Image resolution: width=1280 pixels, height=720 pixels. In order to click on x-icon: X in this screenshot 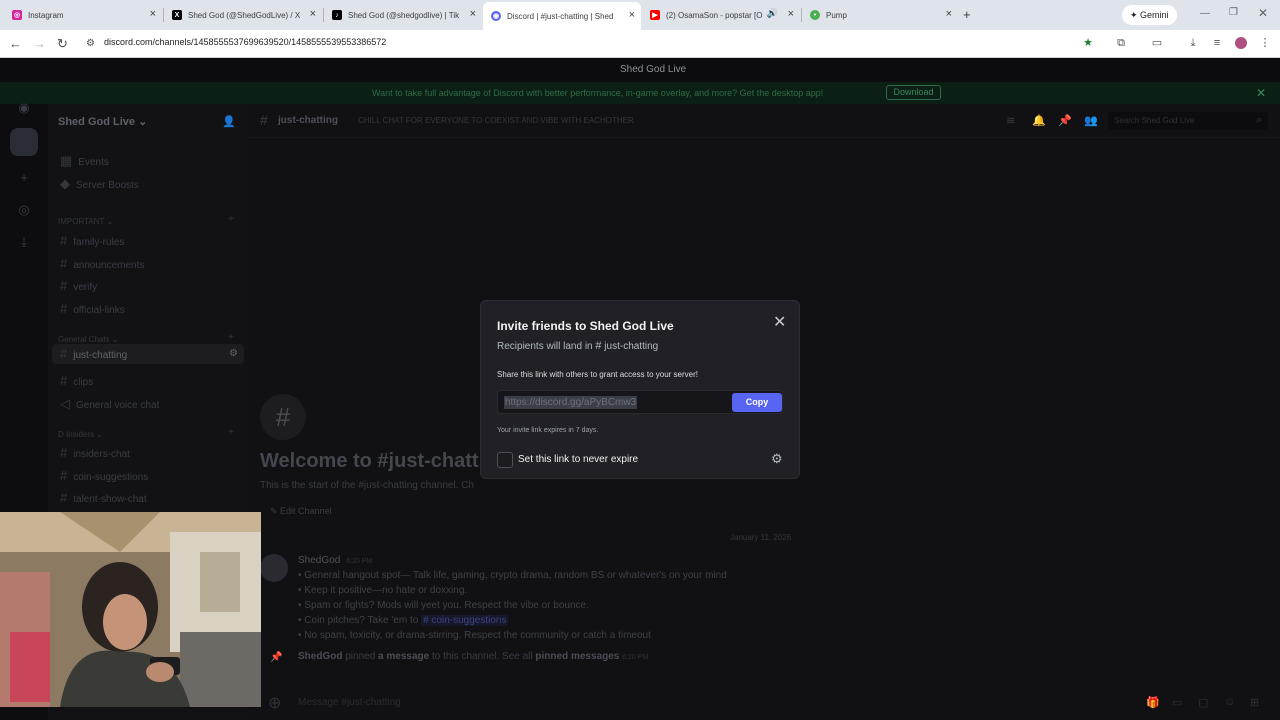, I will do `click(177, 15)`.